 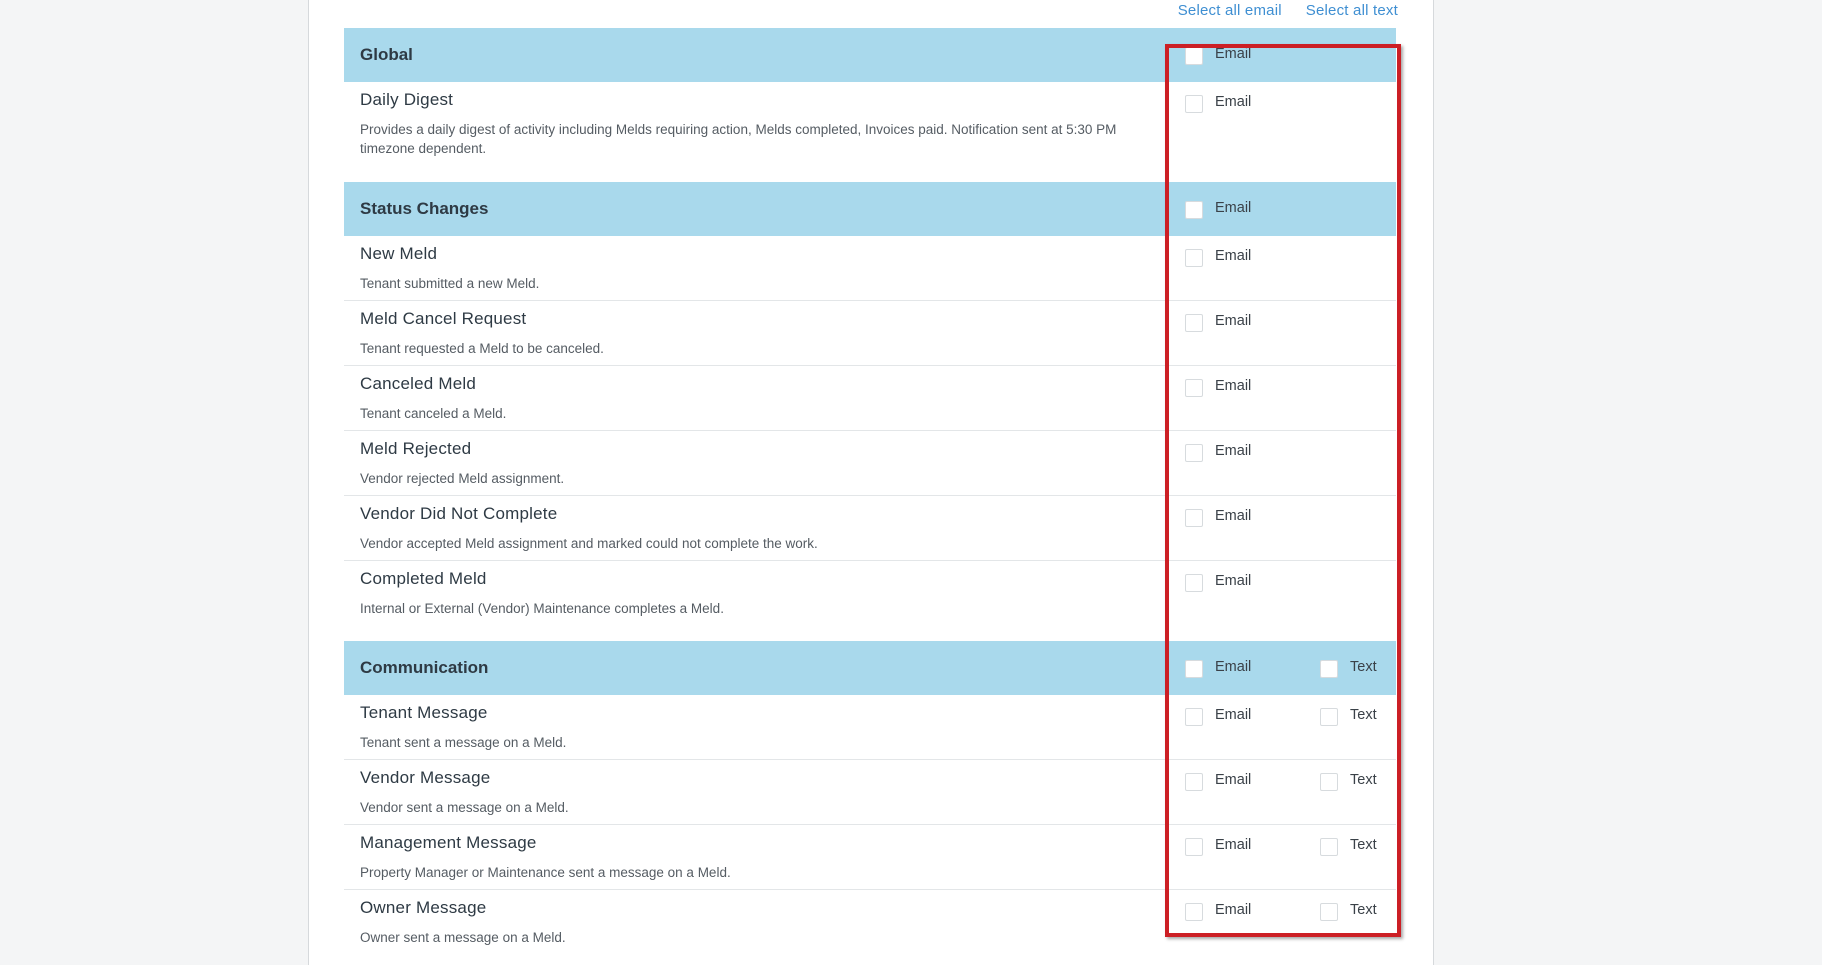 I want to click on row-description: Tenant requested a Meld to be canceled., so click(x=482, y=348).